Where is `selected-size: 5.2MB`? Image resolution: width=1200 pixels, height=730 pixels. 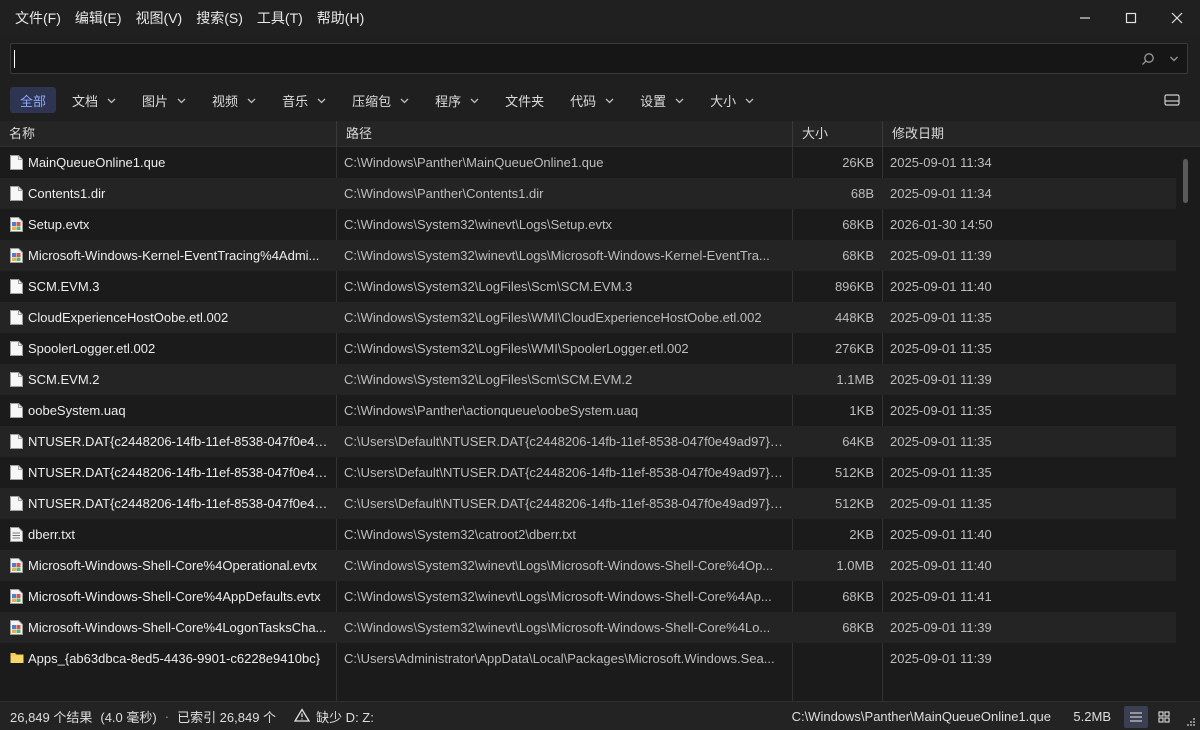 selected-size: 5.2MB is located at coordinates (1092, 716).